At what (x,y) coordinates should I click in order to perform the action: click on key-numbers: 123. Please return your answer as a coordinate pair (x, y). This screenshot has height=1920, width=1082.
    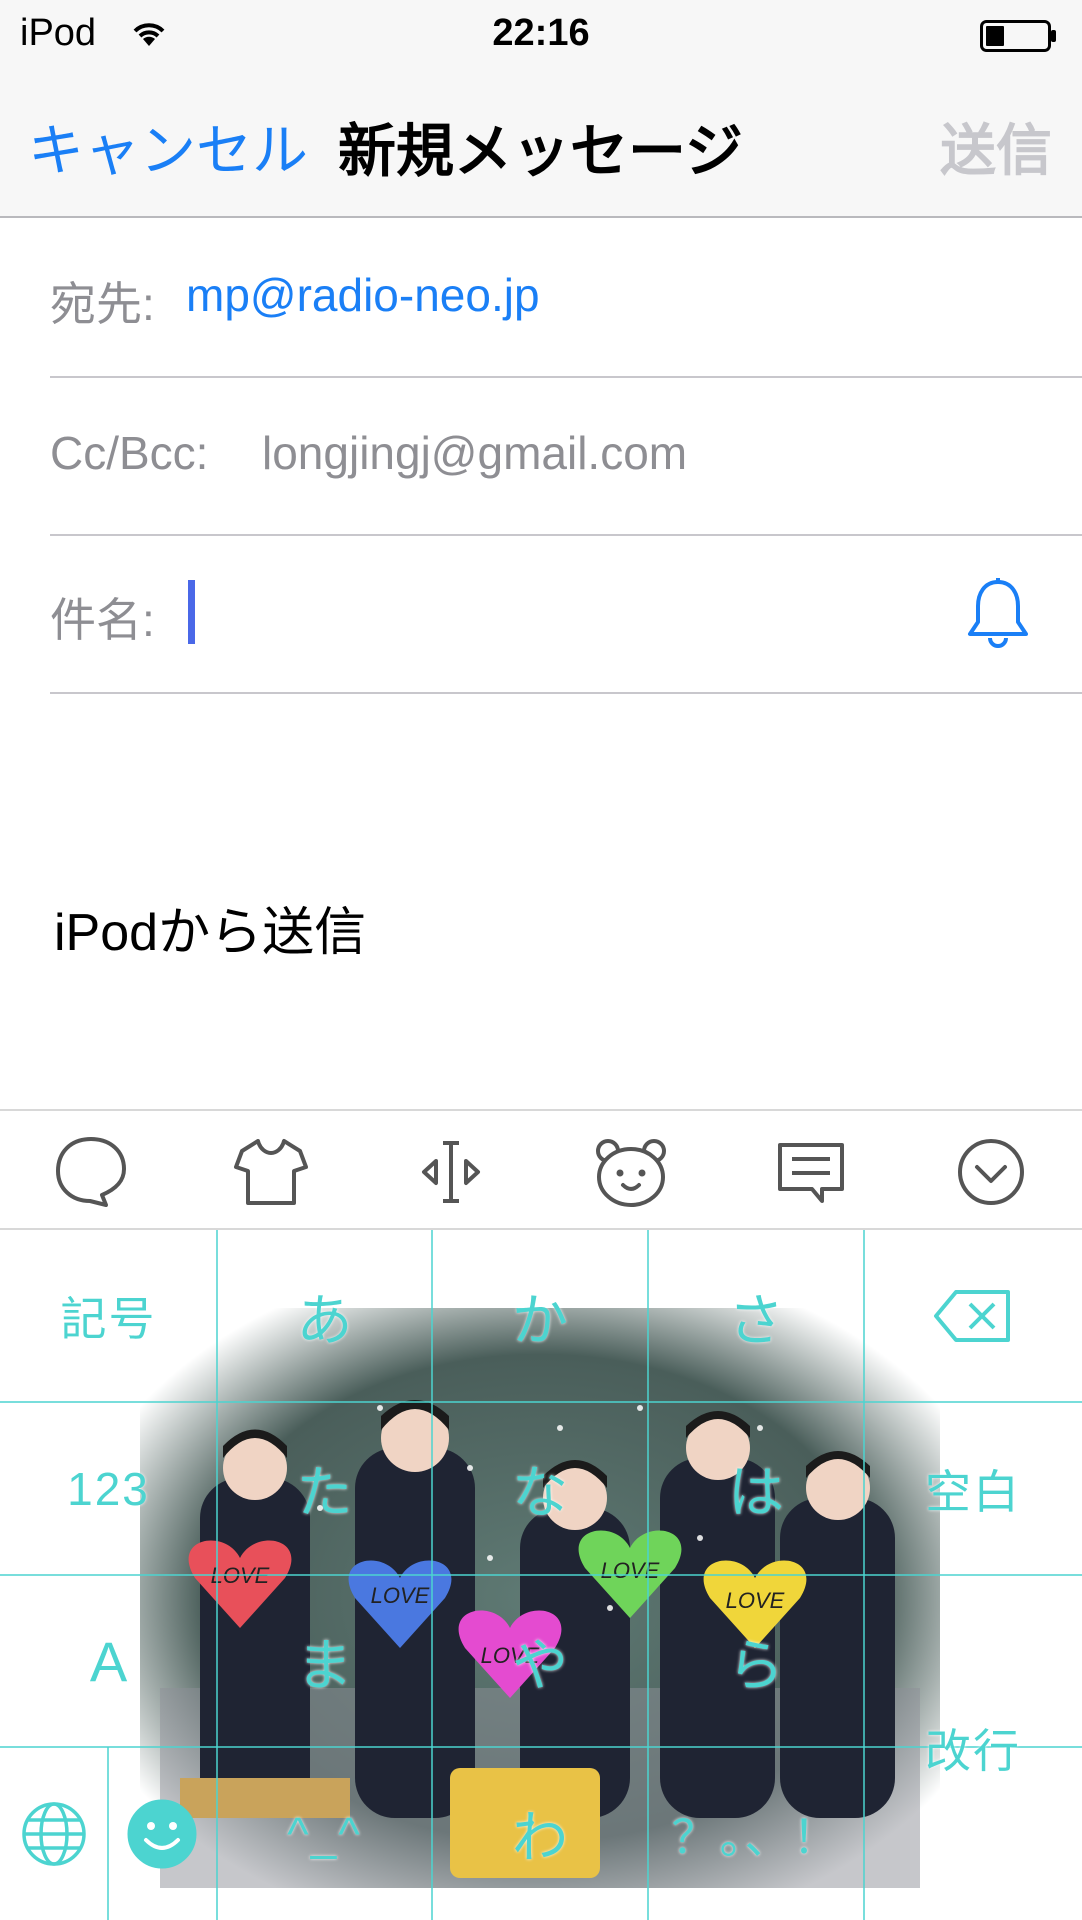
    Looking at the image, I should click on (108, 1488).